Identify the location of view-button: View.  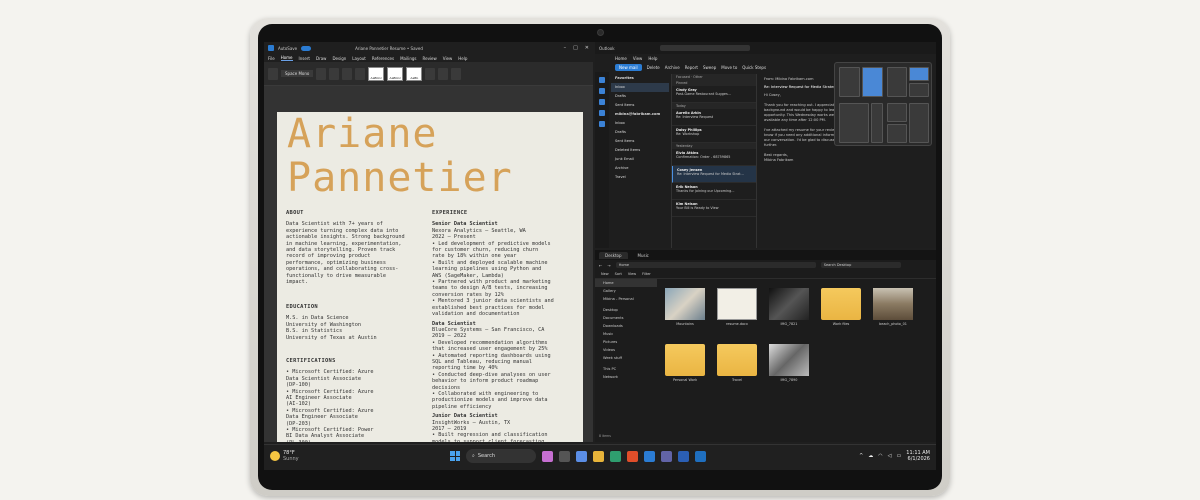
(632, 274).